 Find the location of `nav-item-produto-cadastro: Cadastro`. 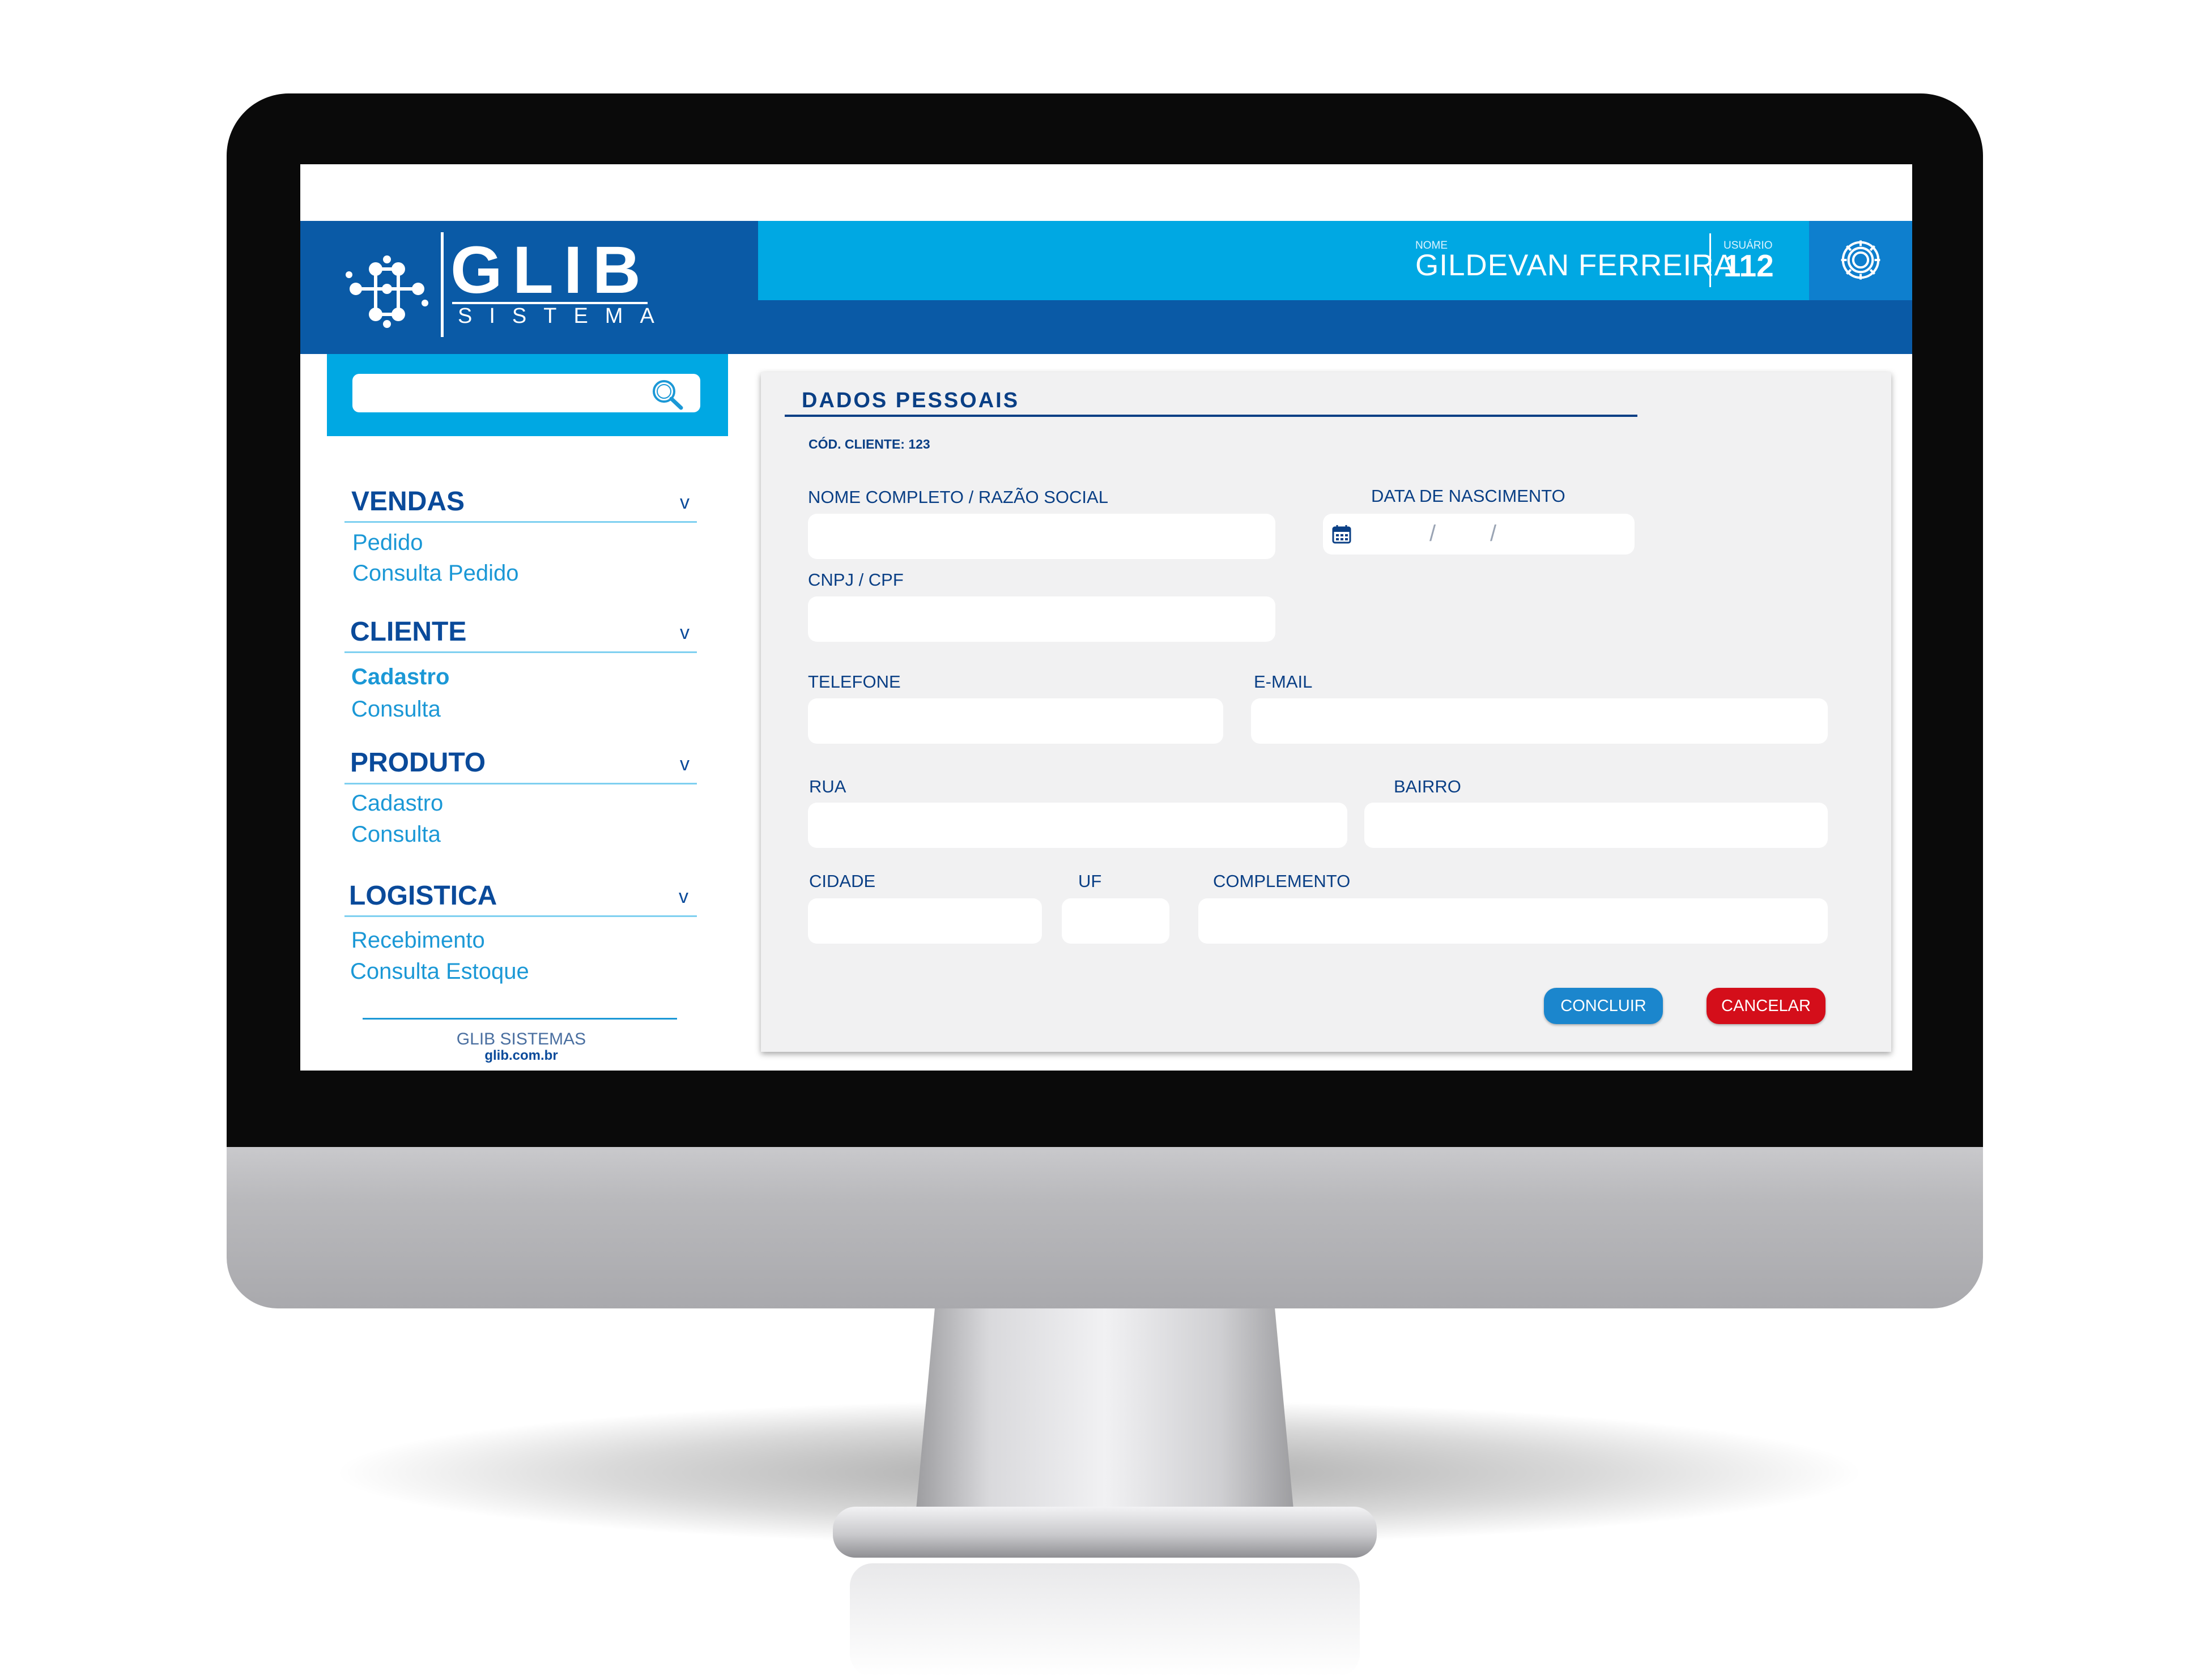

nav-item-produto-cadastro: Cadastro is located at coordinates (397, 804).